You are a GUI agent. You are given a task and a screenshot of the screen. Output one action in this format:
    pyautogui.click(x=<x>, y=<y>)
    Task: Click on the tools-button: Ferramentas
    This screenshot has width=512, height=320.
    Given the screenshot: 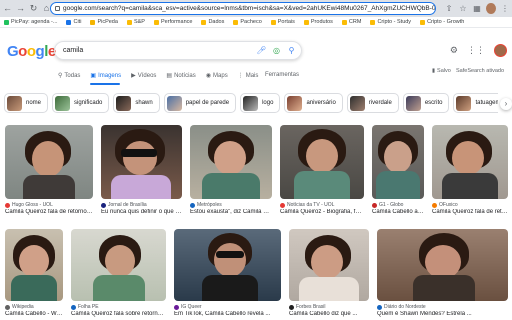 What is the action you would take?
    pyautogui.click(x=282, y=75)
    